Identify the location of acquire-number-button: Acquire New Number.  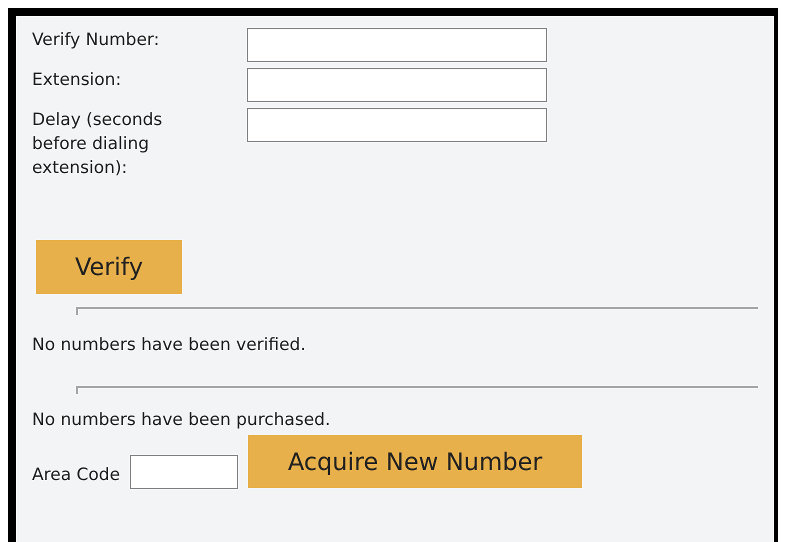
(415, 461).